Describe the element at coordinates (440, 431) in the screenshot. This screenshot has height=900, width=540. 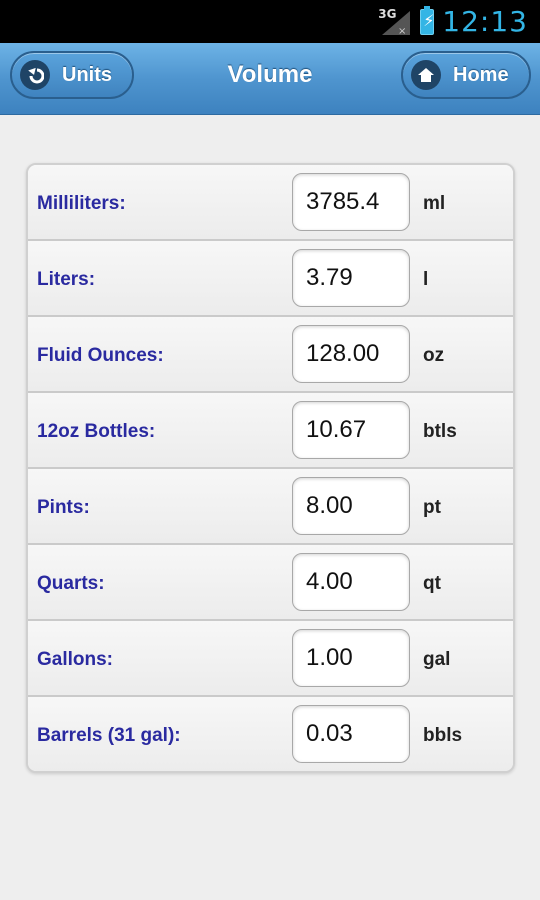
I see `row-unit: btls` at that location.